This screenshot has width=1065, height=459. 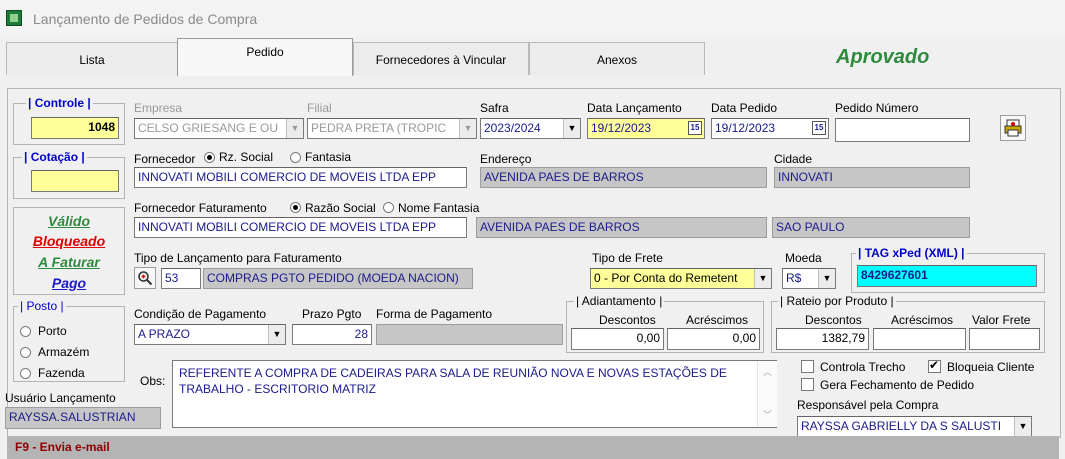 What do you see at coordinates (713, 339) in the screenshot?
I see `adiant-acrescimos-field: 0,00` at bounding box center [713, 339].